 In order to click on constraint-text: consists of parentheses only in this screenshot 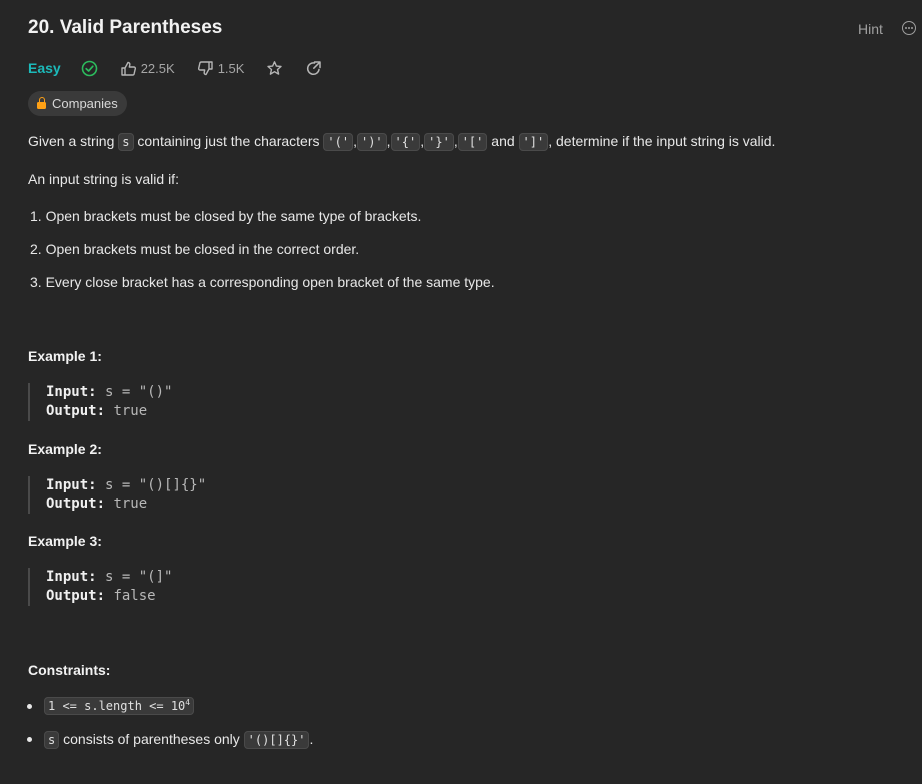, I will do `click(151, 739)`.